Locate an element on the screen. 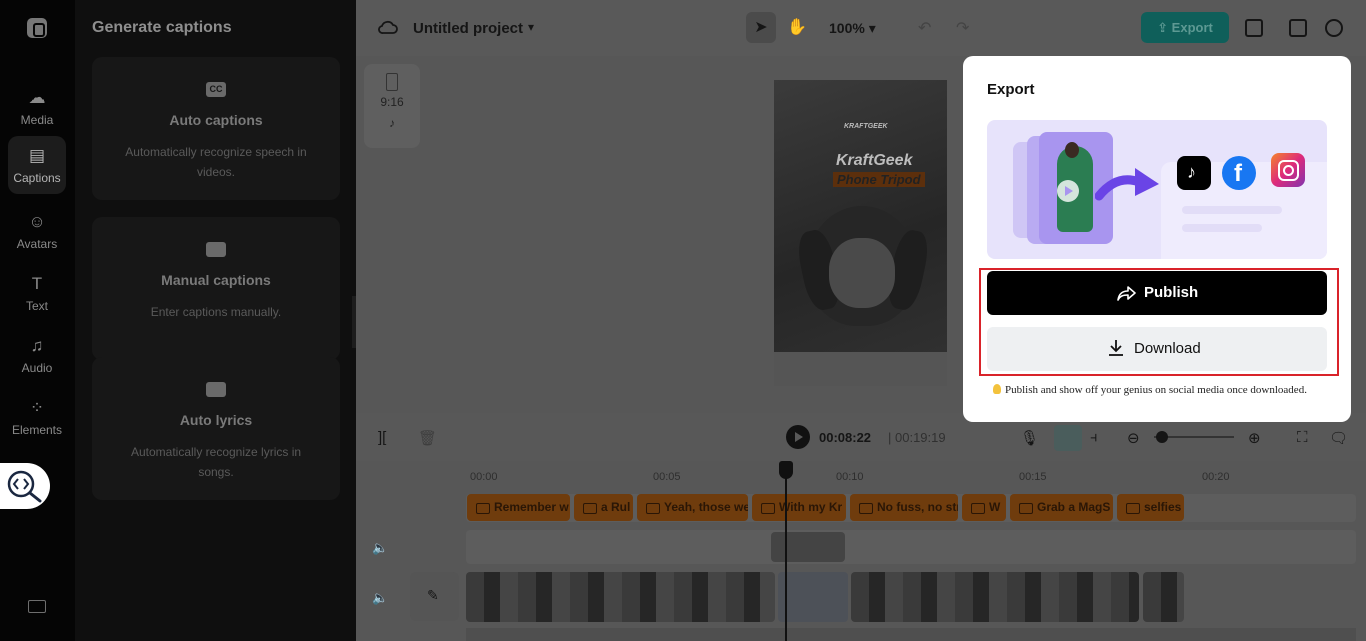 Image resolution: width=1366 pixels, height=641 pixels. cloud-upload-icon: ☁ is located at coordinates (37, 97).